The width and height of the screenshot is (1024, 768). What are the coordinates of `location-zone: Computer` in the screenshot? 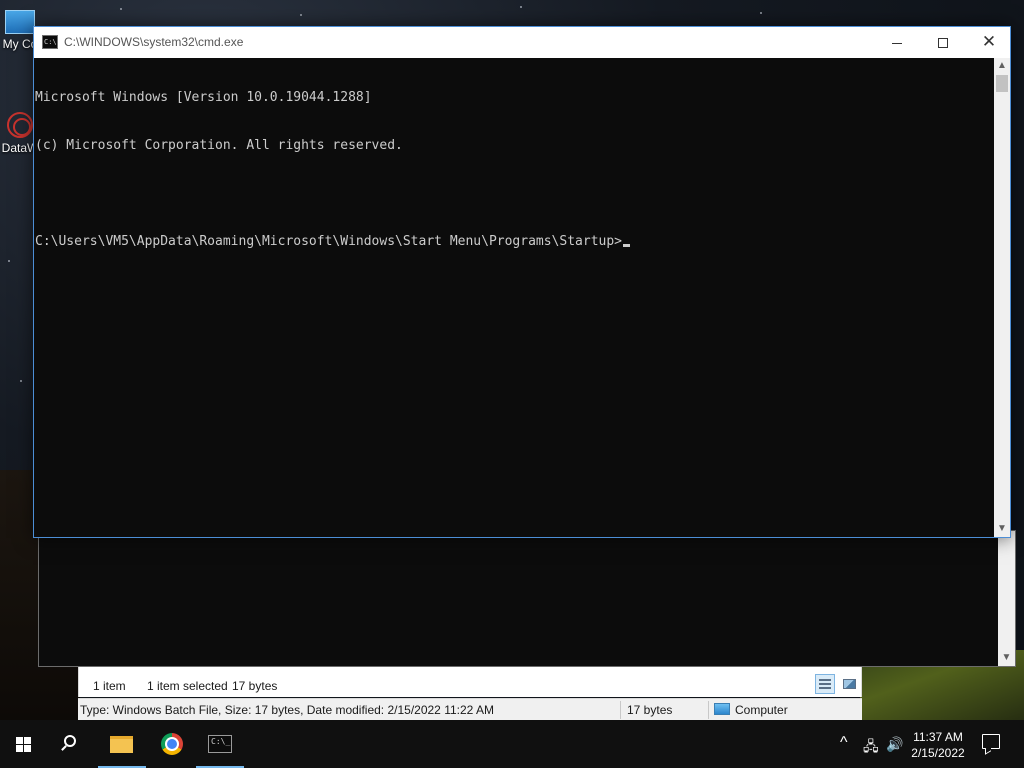 It's located at (751, 710).